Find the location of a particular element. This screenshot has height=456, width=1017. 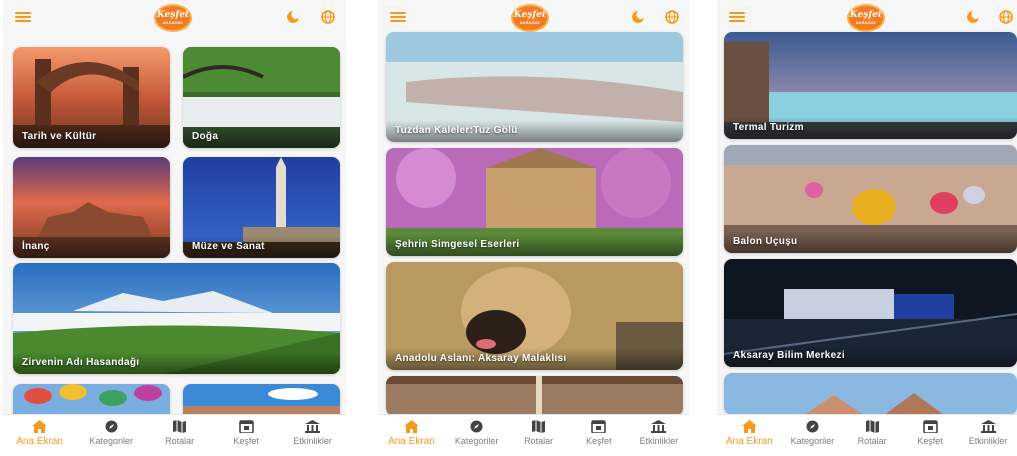

category-card-faith: İnanç is located at coordinates (91, 207).